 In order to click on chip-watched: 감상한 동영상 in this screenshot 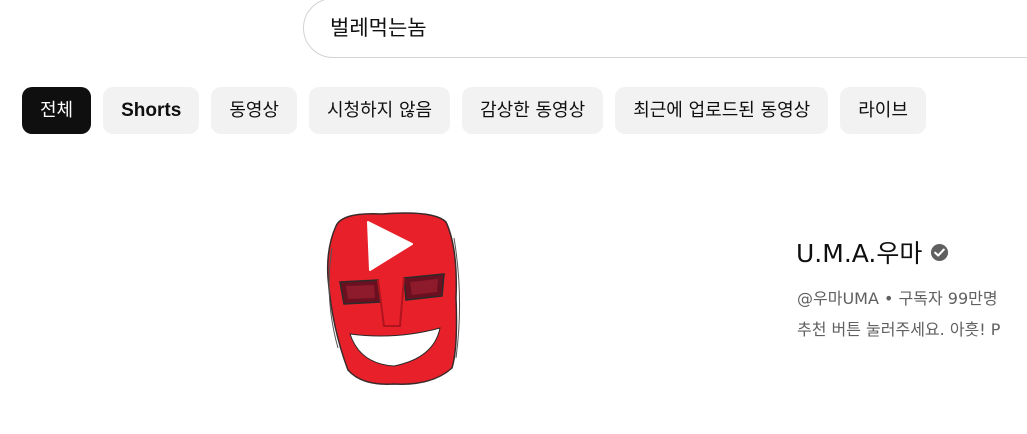, I will do `click(533, 110)`.